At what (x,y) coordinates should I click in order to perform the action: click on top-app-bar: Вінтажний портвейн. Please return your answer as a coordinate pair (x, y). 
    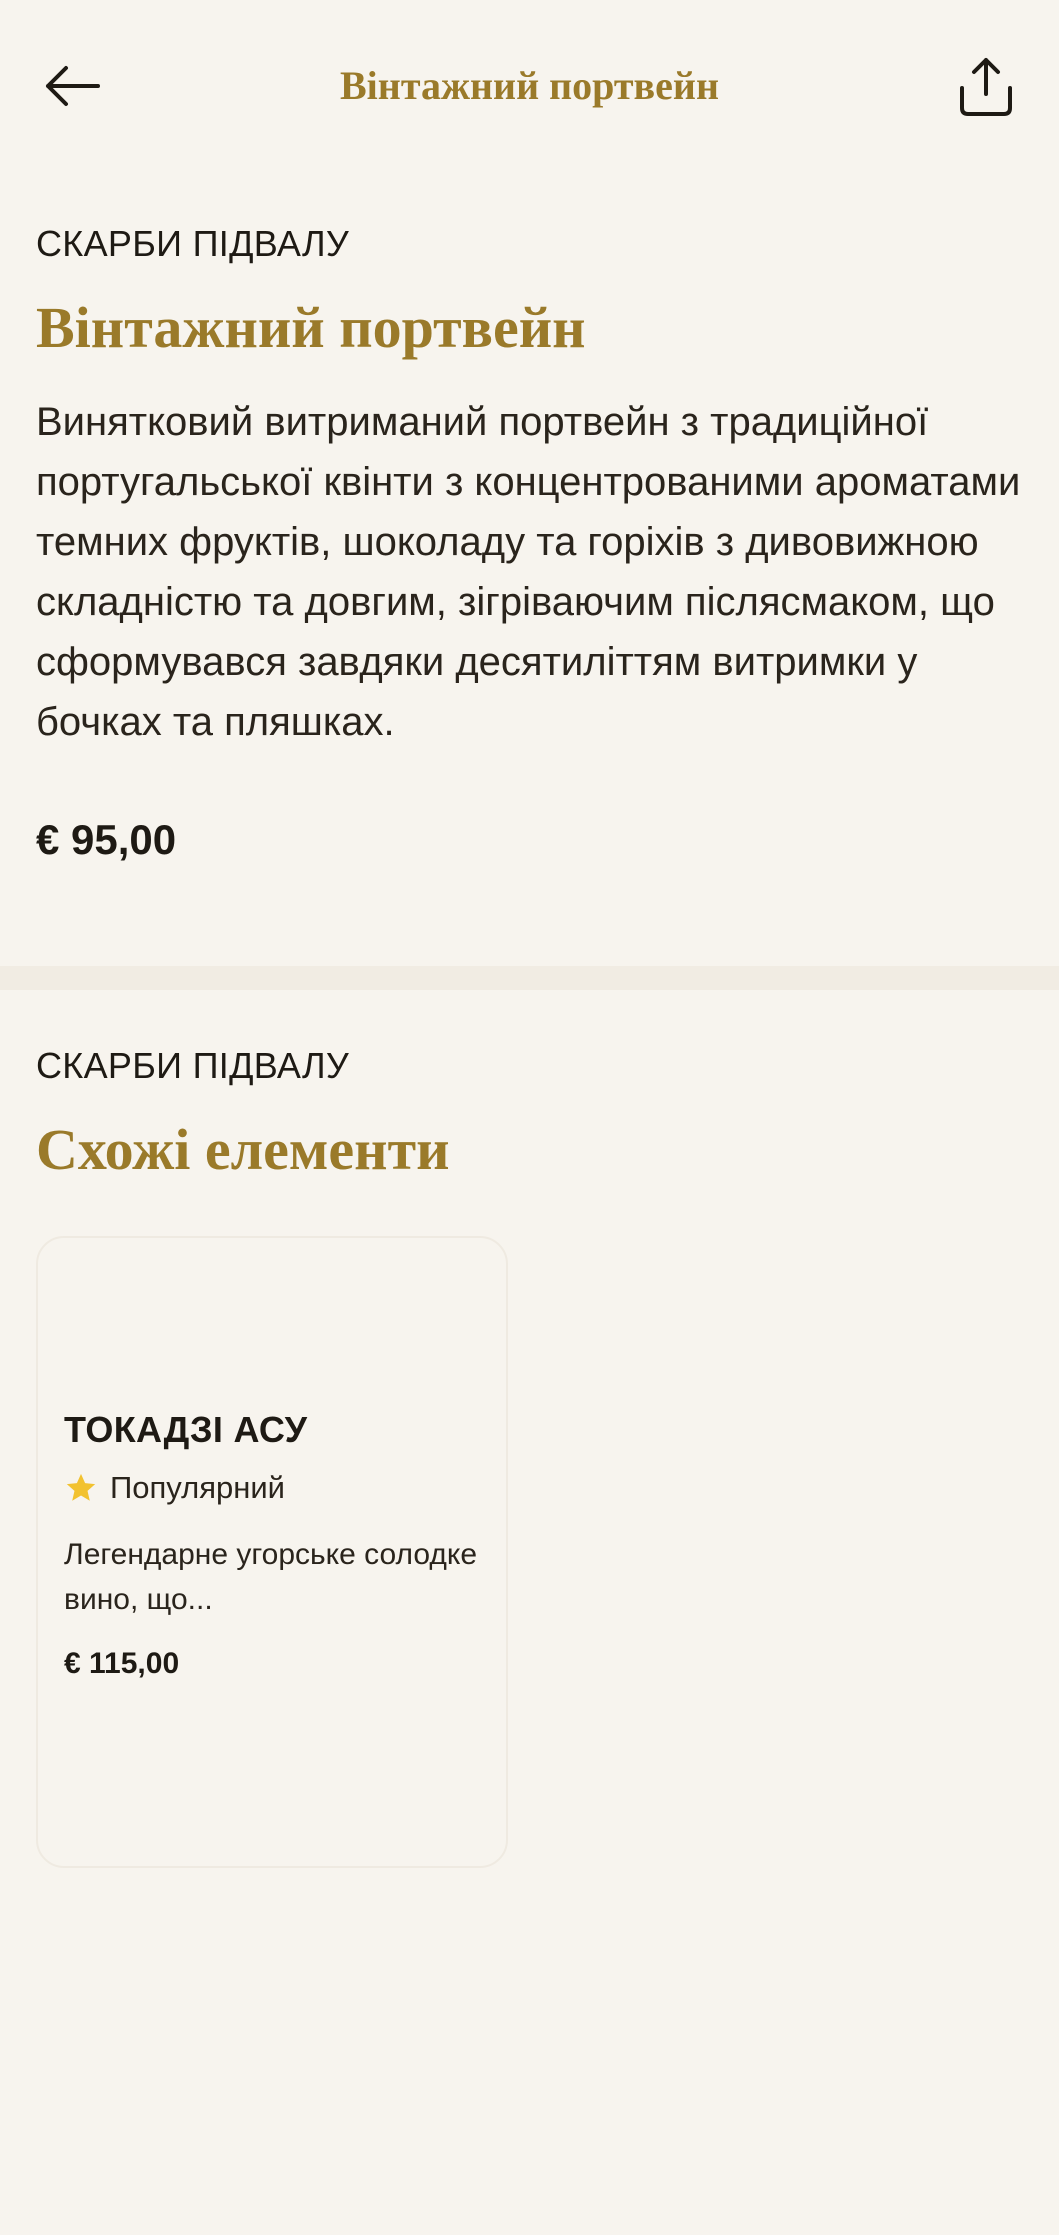
    Looking at the image, I should click on (529, 85).